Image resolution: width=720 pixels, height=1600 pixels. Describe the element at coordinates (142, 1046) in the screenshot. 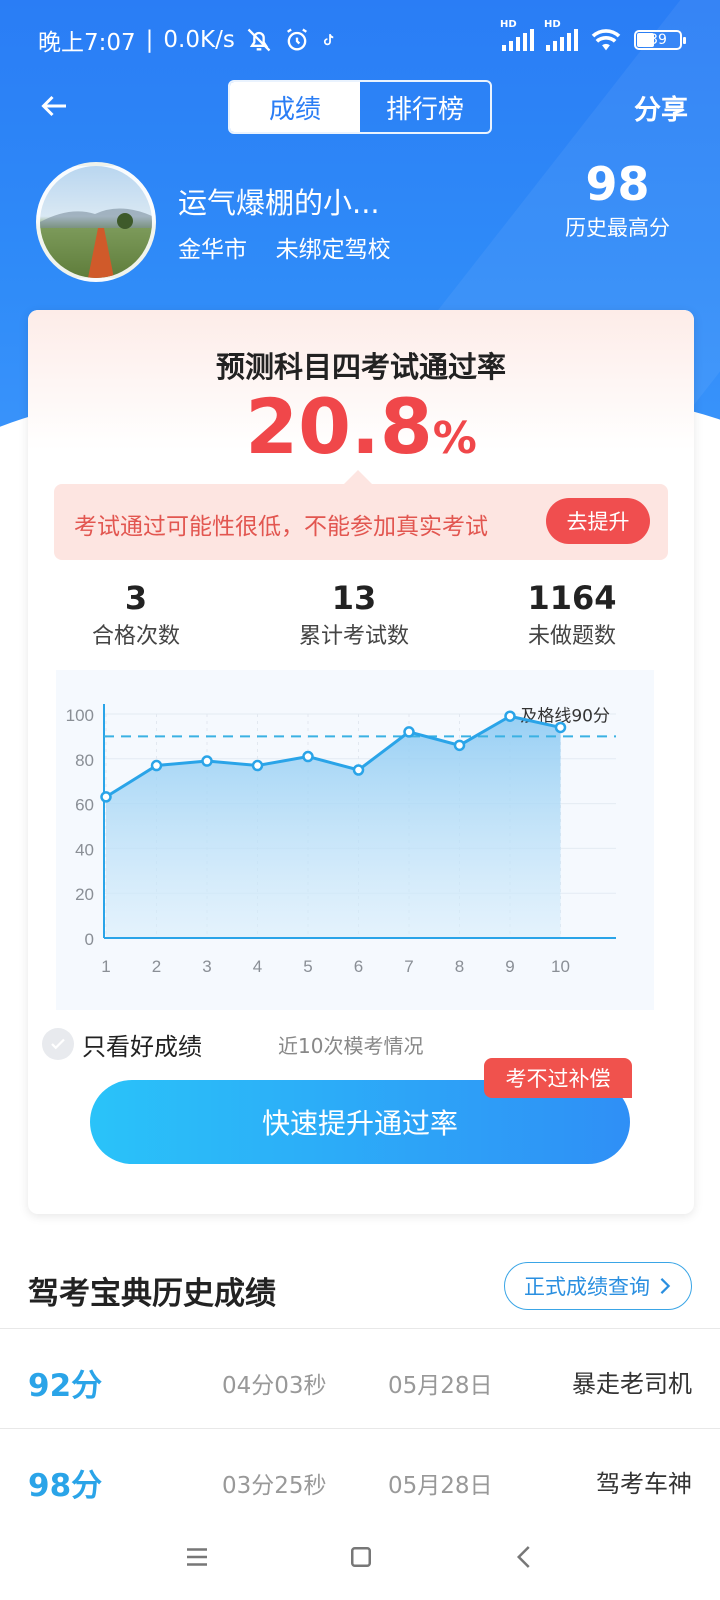

I see `good-only-label: 只看好成绩` at that location.